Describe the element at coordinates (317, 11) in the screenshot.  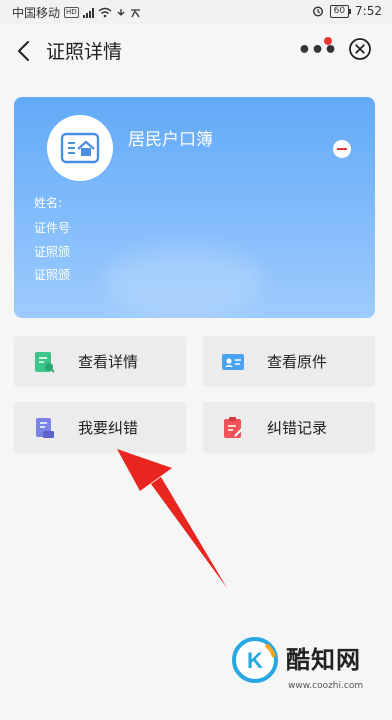
I see `alarm-icon` at that location.